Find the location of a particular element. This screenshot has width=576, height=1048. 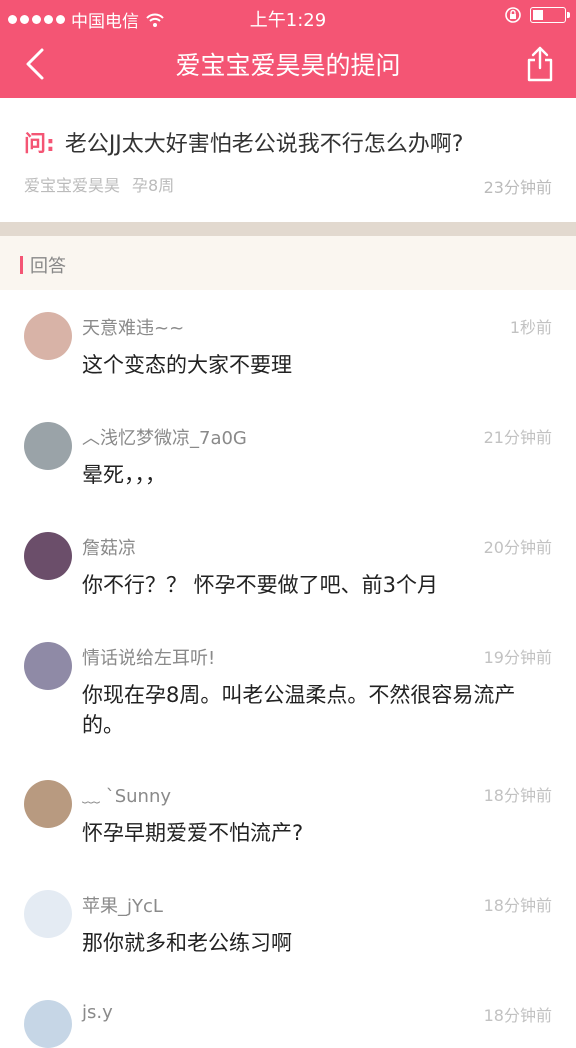

answer-text: 晕死，，， is located at coordinates (124, 475).